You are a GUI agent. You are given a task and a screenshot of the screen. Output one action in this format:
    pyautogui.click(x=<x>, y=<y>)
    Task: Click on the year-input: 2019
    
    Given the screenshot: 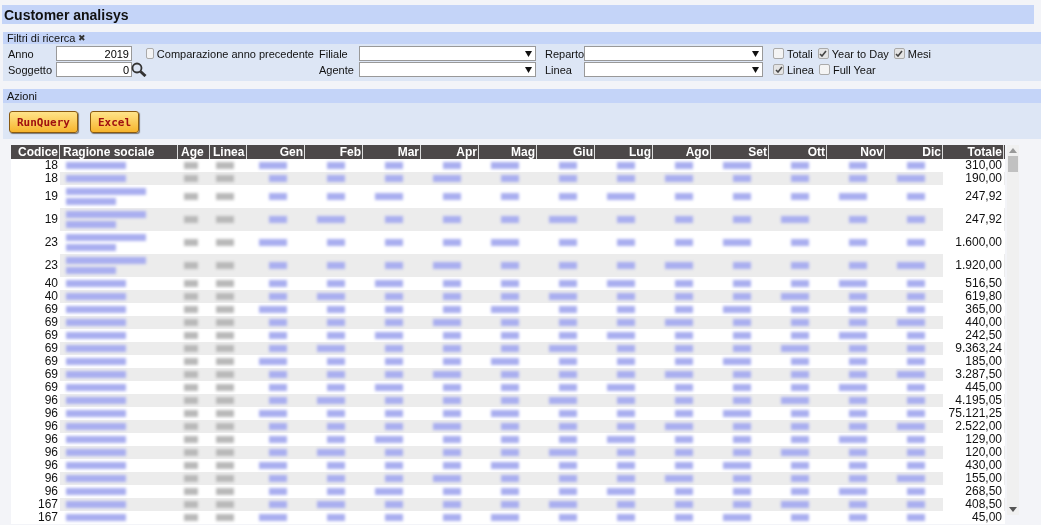 What is the action you would take?
    pyautogui.click(x=94, y=53)
    